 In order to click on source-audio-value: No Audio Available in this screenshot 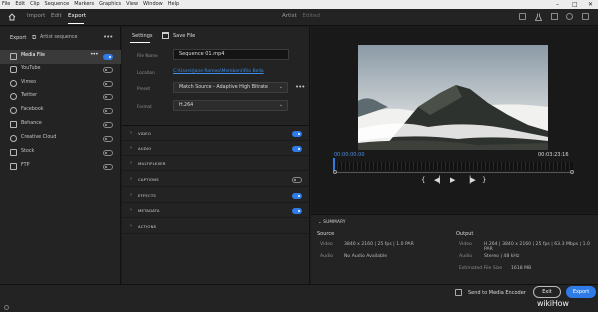, I will do `click(366, 256)`.